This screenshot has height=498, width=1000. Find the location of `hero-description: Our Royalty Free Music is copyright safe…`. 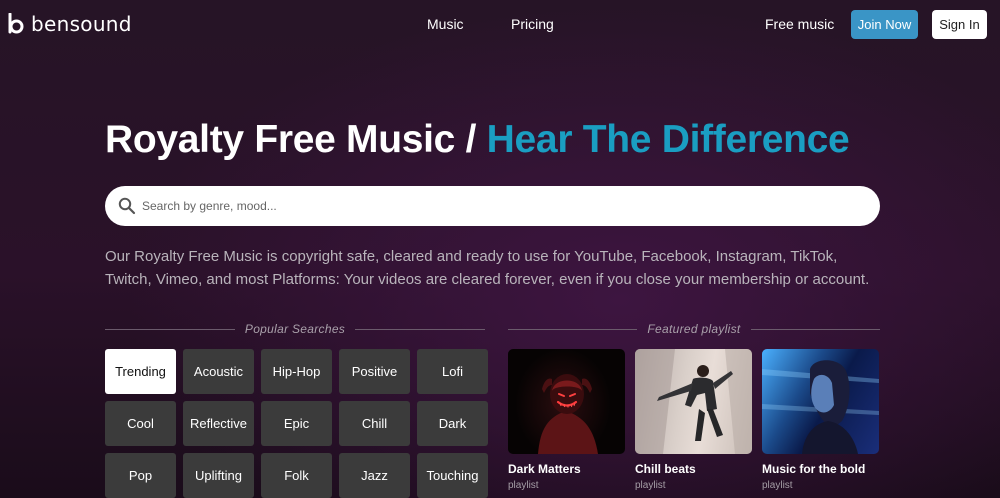

hero-description: Our Royalty Free Music is copyright safe… is located at coordinates (487, 268).